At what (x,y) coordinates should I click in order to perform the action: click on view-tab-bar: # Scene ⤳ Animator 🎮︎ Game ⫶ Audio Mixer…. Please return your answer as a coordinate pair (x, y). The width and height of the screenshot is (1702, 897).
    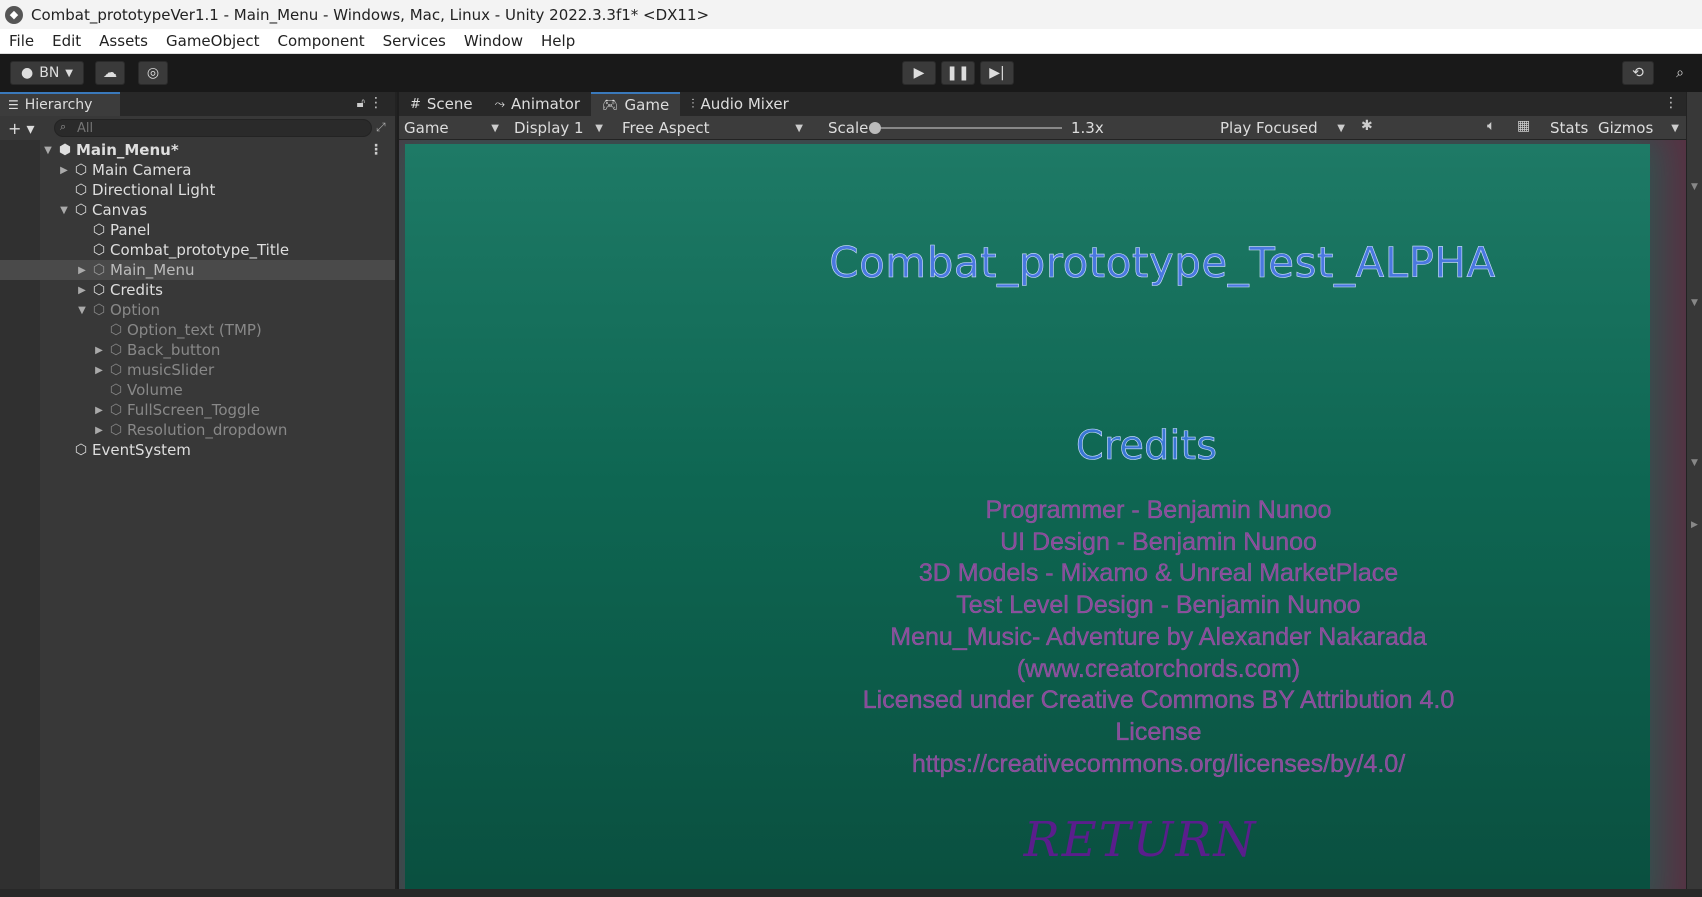
    Looking at the image, I should click on (1042, 104).